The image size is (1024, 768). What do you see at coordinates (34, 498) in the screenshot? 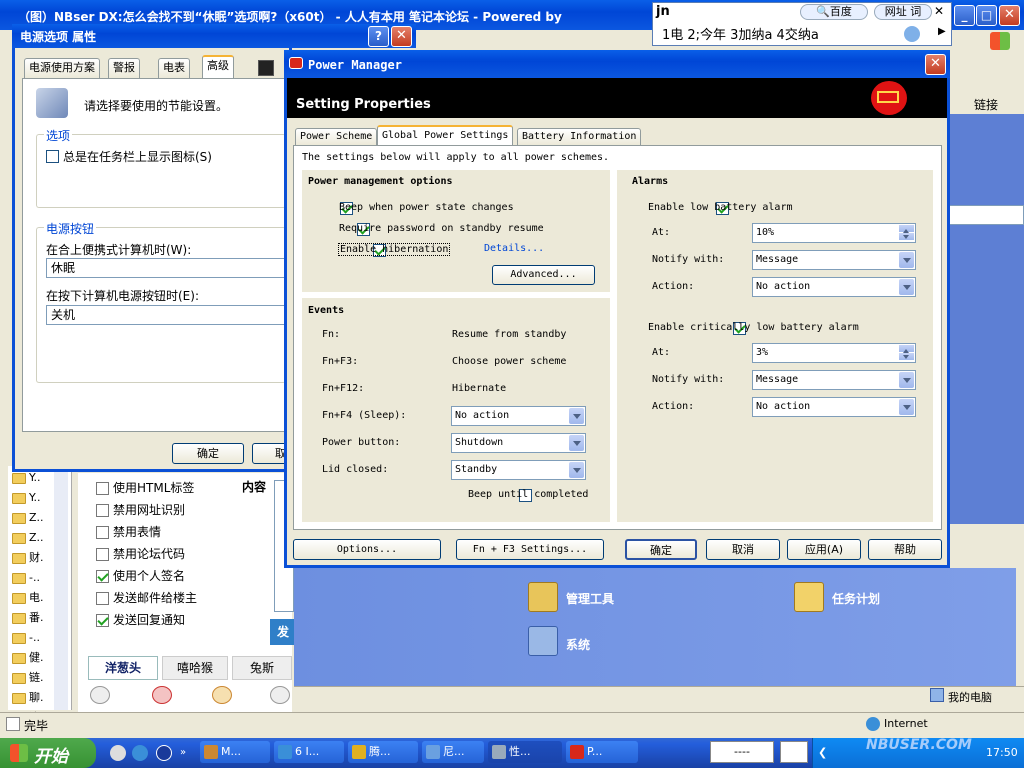
I see `folder-item: Y..` at bounding box center [34, 498].